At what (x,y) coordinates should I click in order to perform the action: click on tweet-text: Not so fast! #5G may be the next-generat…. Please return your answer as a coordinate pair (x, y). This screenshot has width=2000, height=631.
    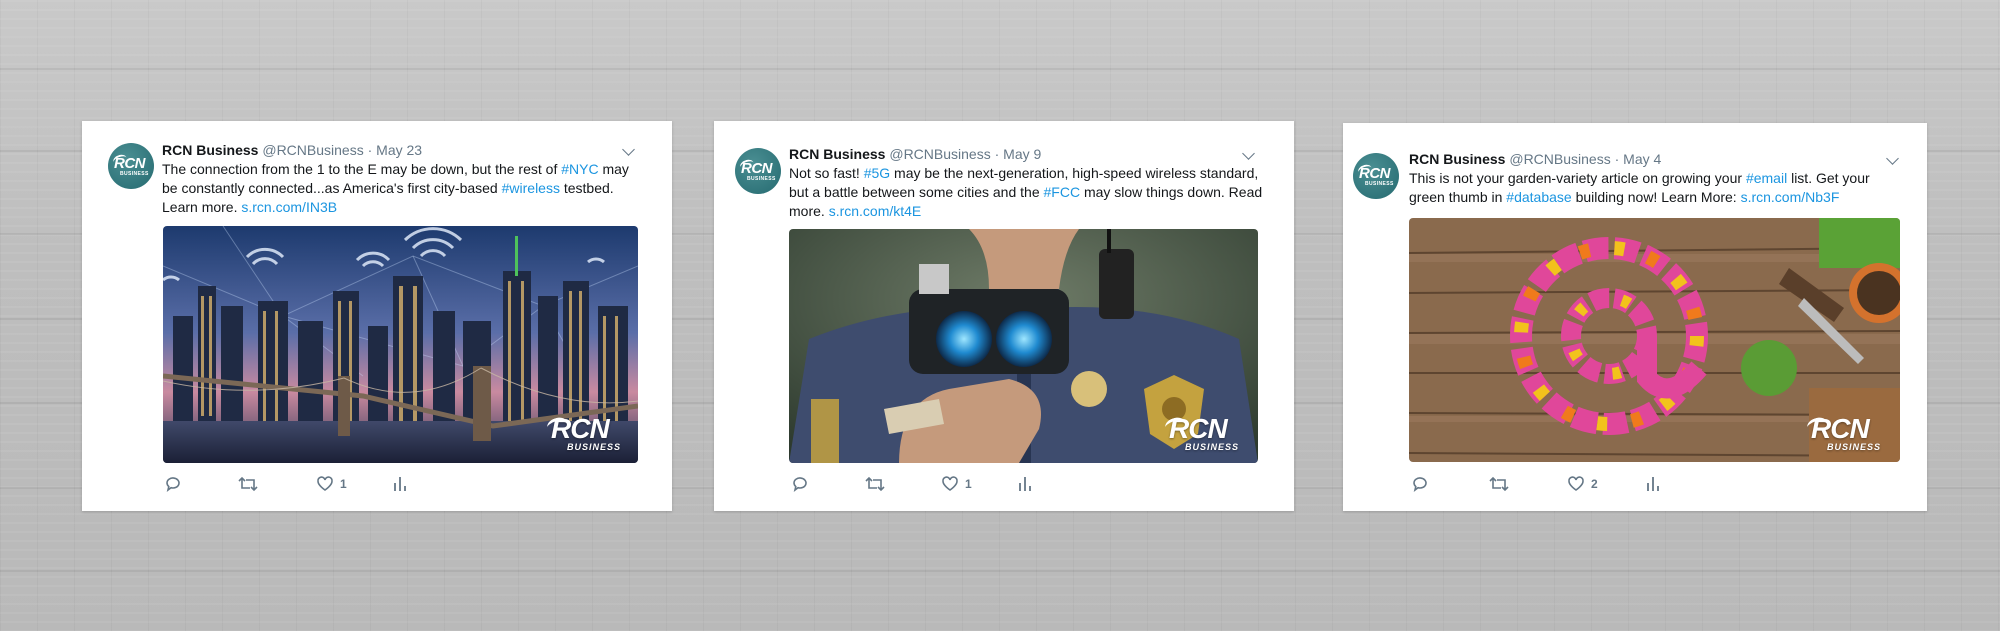
    Looking at the image, I should click on (1031, 192).